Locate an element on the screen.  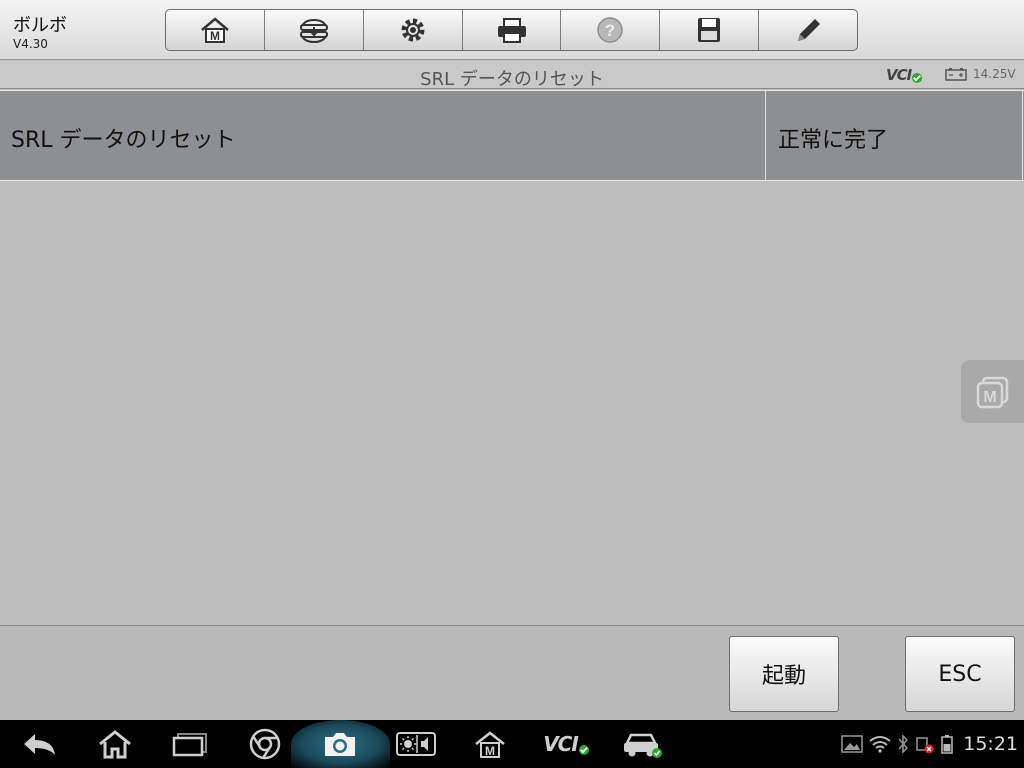
status-cell: 正常に完了 is located at coordinates (833, 140).